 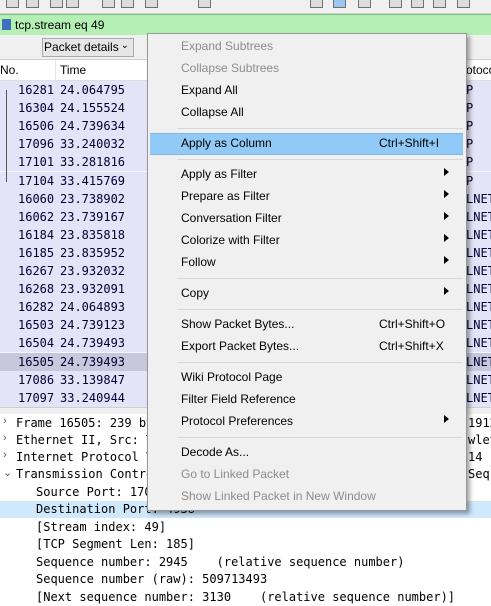 What do you see at coordinates (395, 4) in the screenshot?
I see `zoom-in-icon` at bounding box center [395, 4].